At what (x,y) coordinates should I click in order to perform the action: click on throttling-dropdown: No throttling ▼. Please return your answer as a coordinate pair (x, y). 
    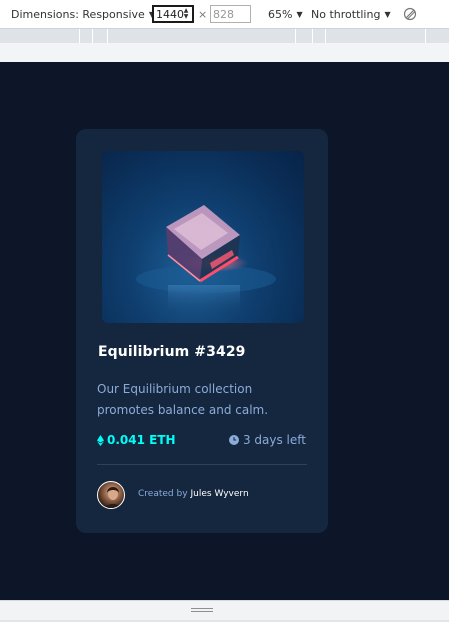
    Looking at the image, I should click on (351, 14).